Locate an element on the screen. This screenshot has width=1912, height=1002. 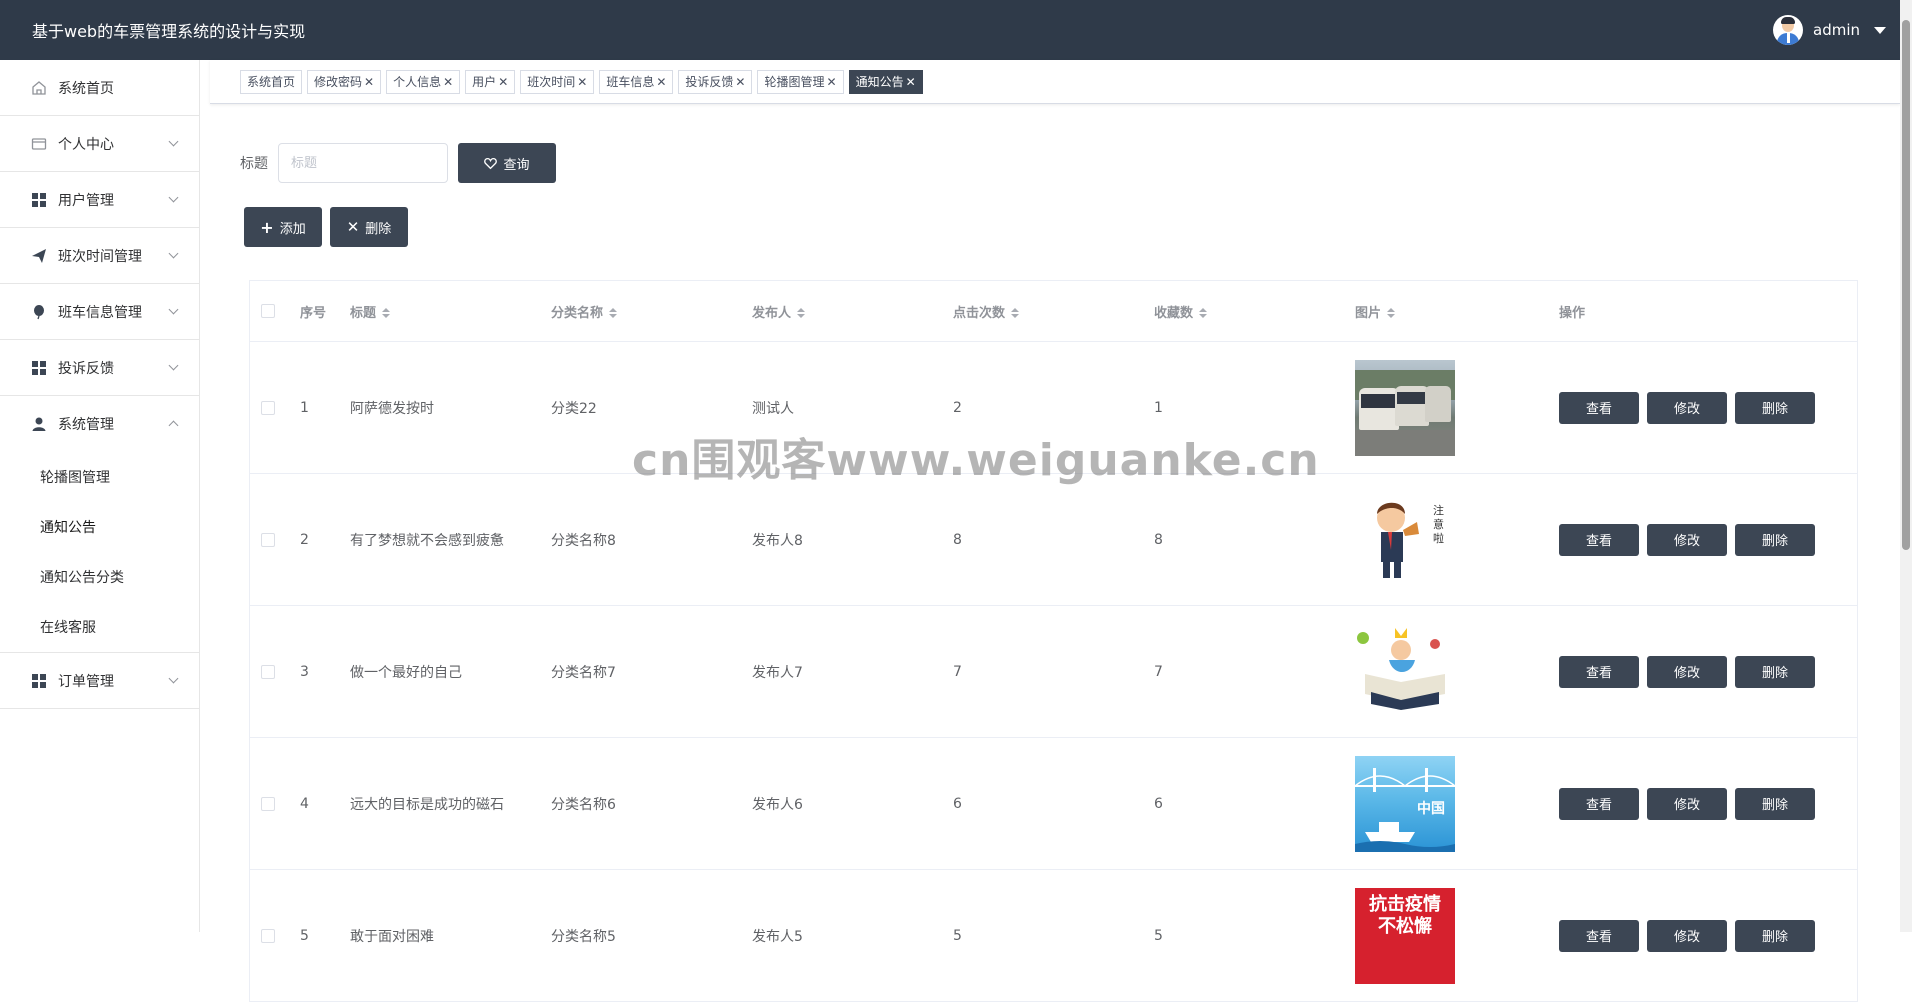
header-clicks: 点击次数 is located at coordinates (1053, 311).